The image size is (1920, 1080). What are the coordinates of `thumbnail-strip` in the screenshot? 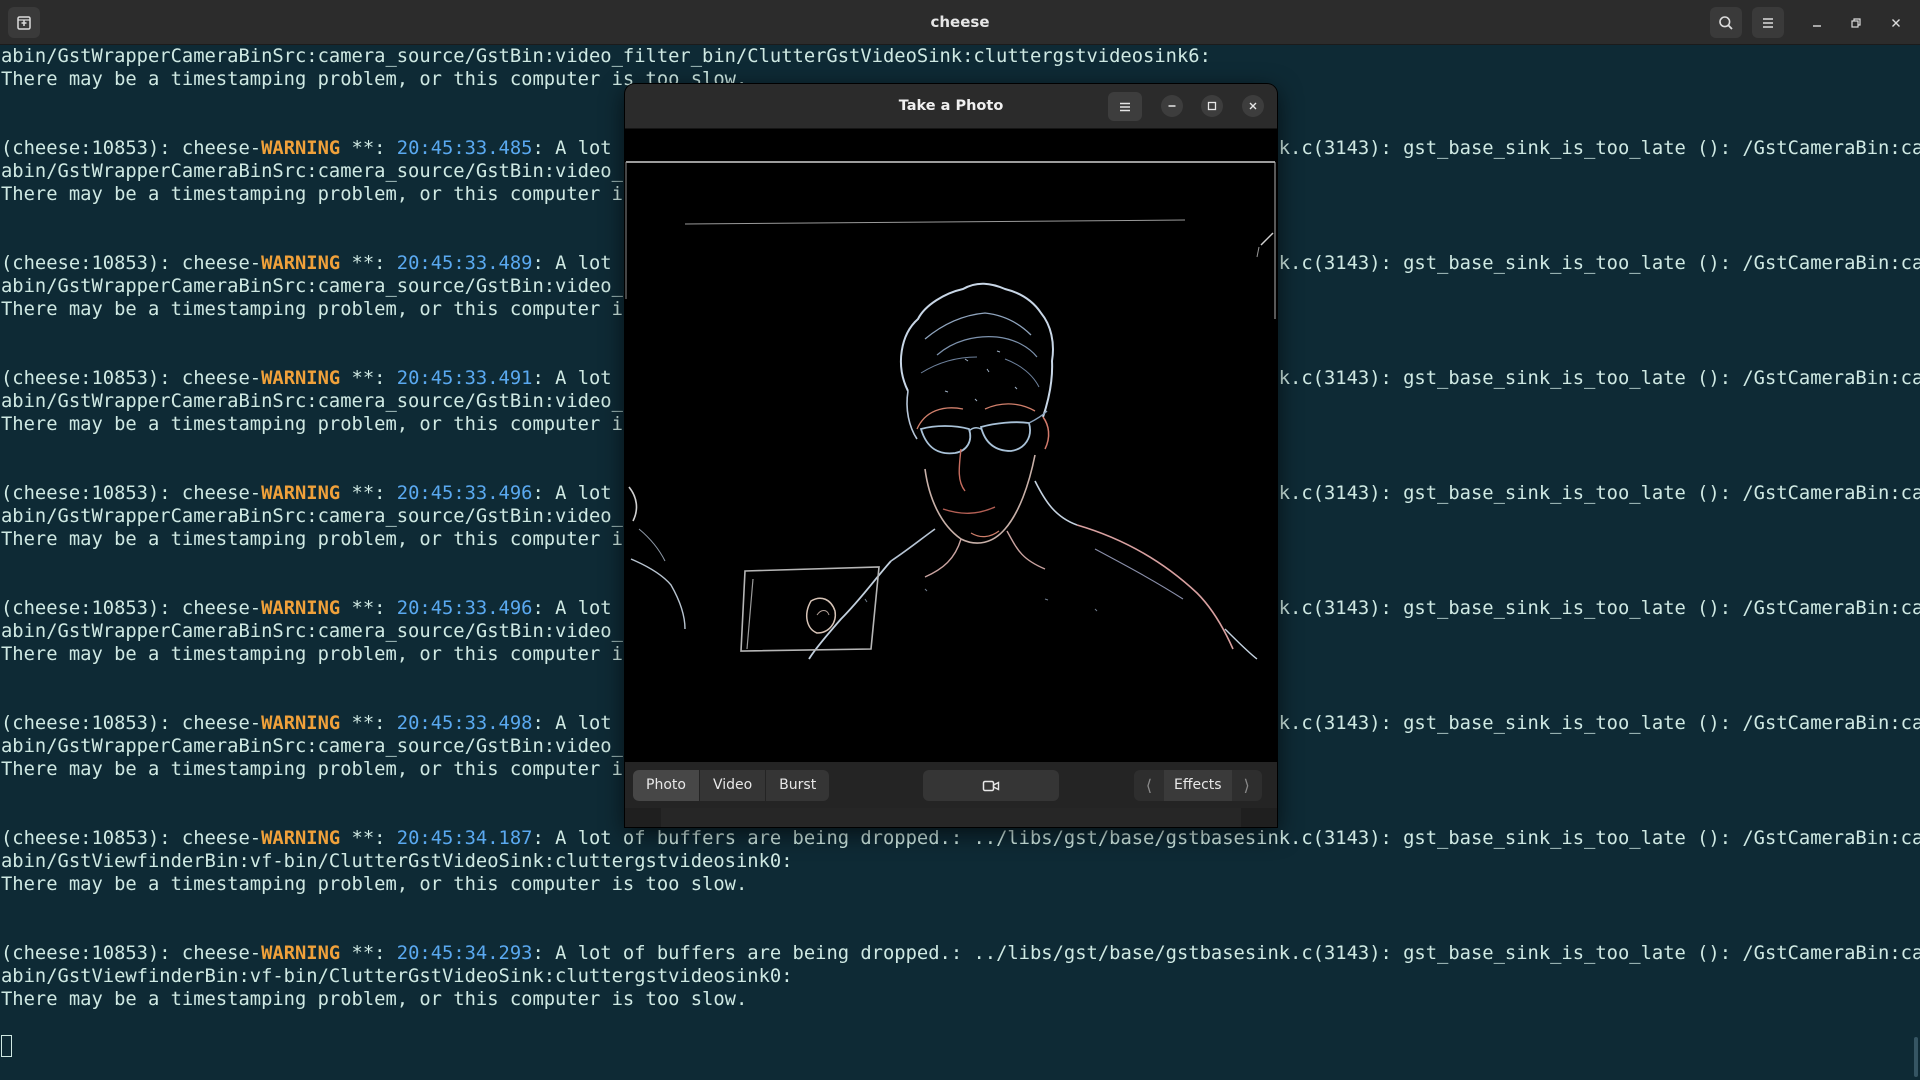 It's located at (951, 817).